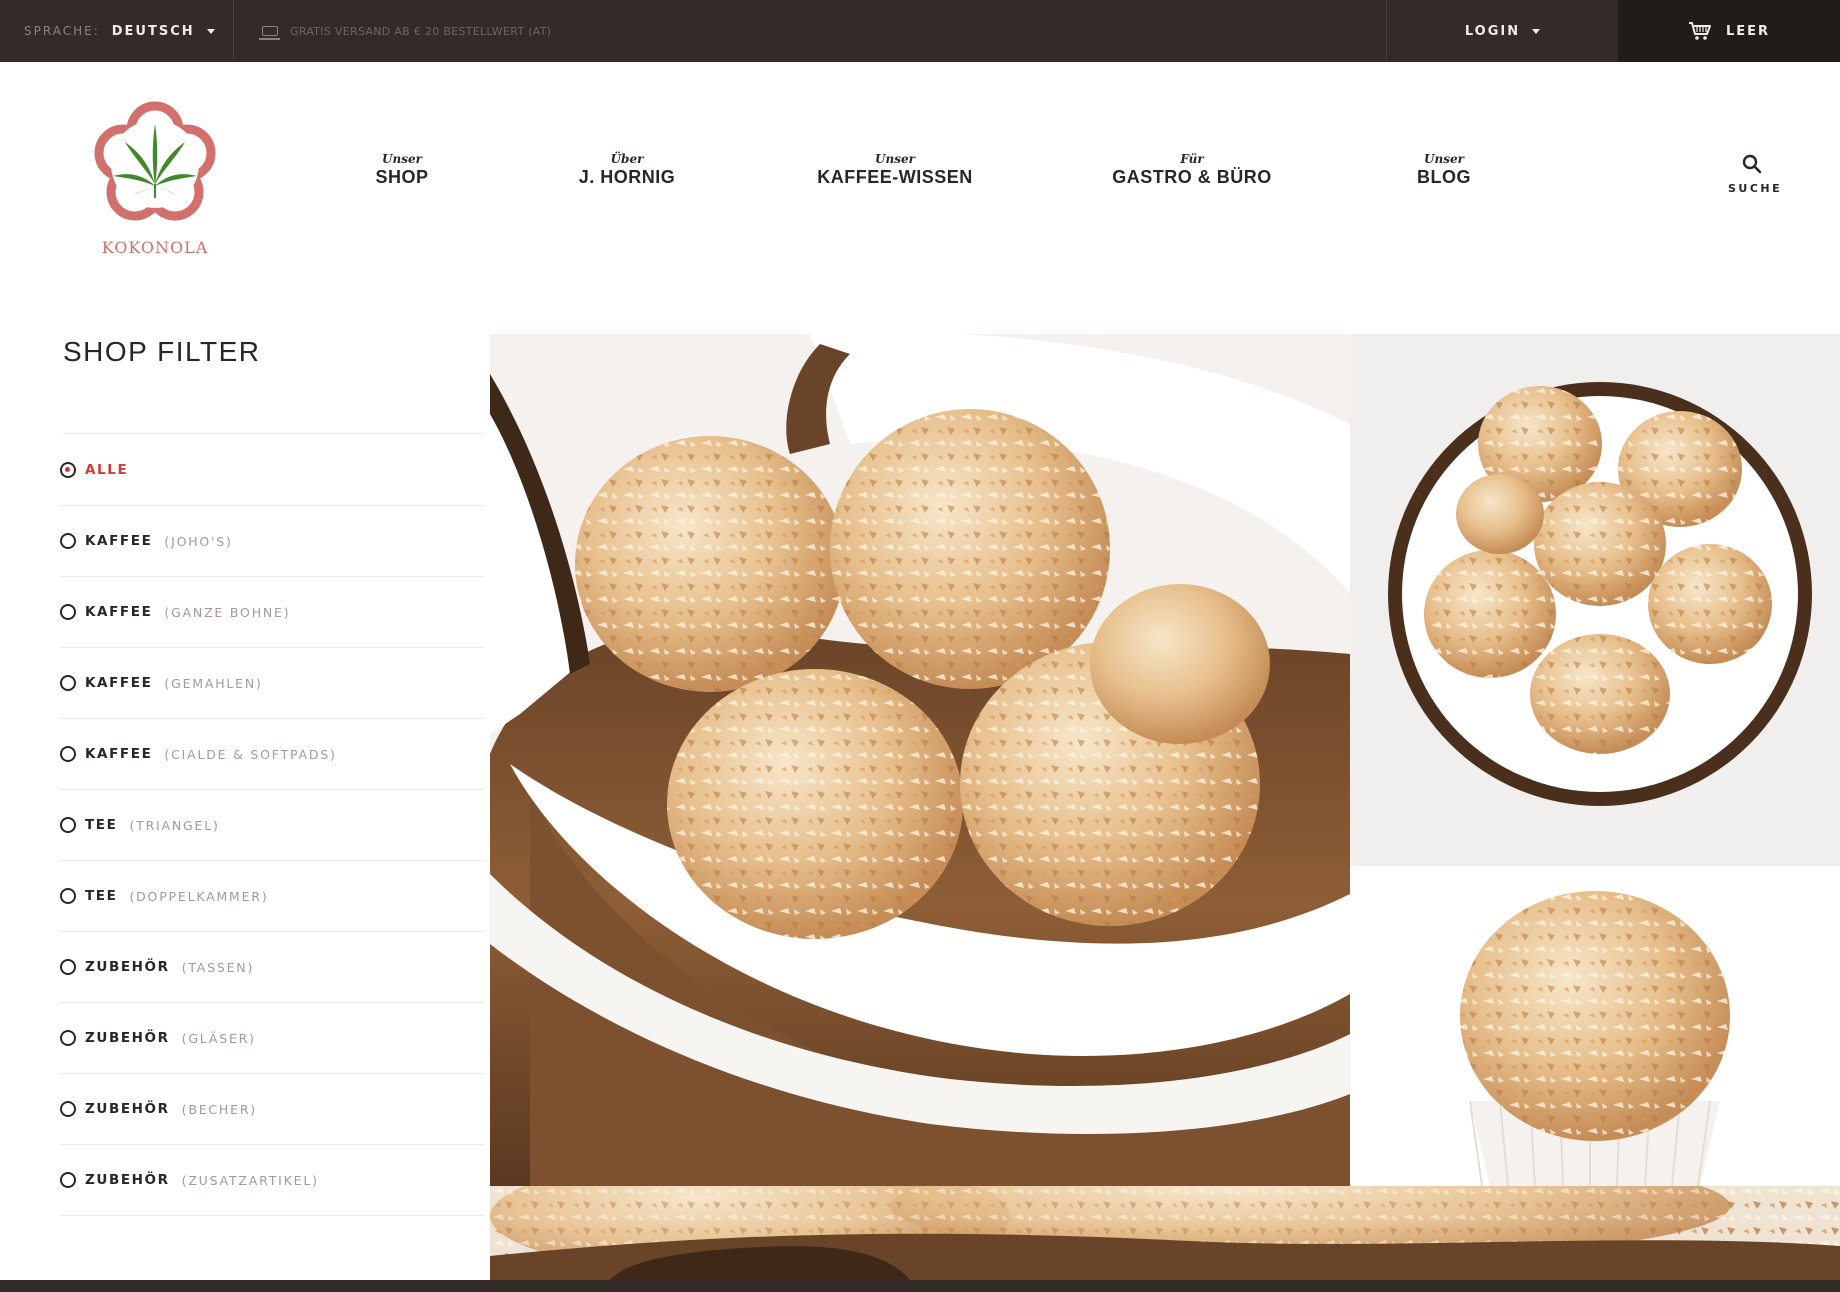 The image size is (1840, 1292). I want to click on nav-item-blog: Unser BLOG, so click(1444, 170).